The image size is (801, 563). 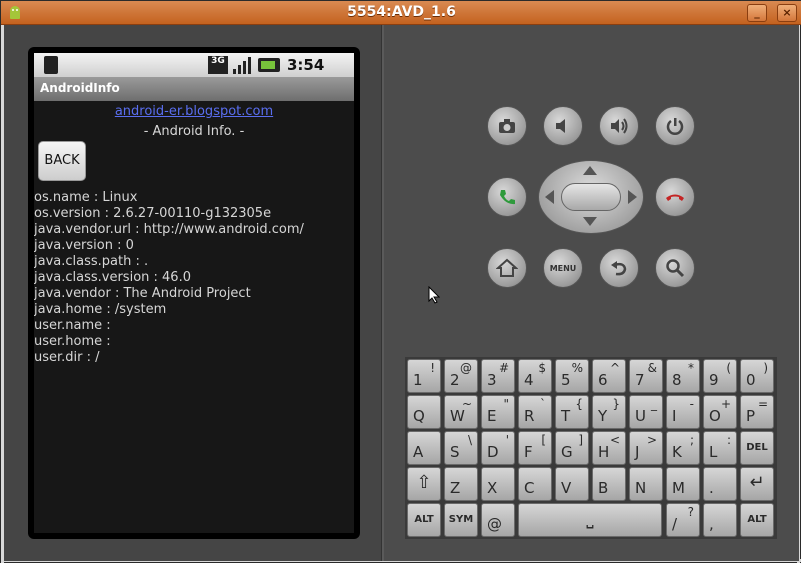 What do you see at coordinates (715, 416) in the screenshot?
I see `key-label: O` at bounding box center [715, 416].